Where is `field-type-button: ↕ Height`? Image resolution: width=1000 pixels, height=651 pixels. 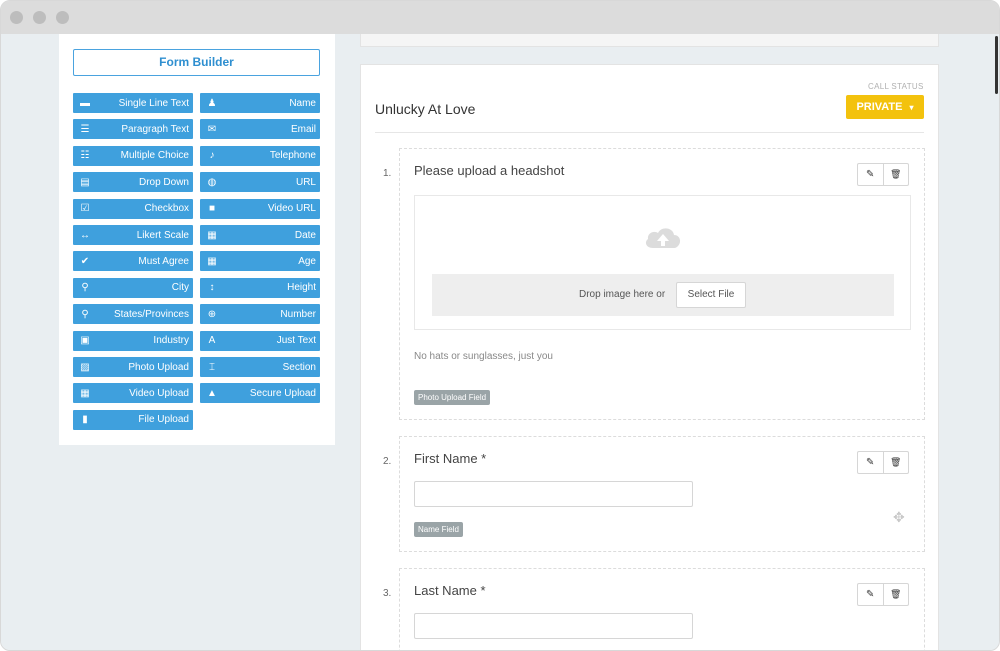
field-type-button: ↕ Height is located at coordinates (260, 287).